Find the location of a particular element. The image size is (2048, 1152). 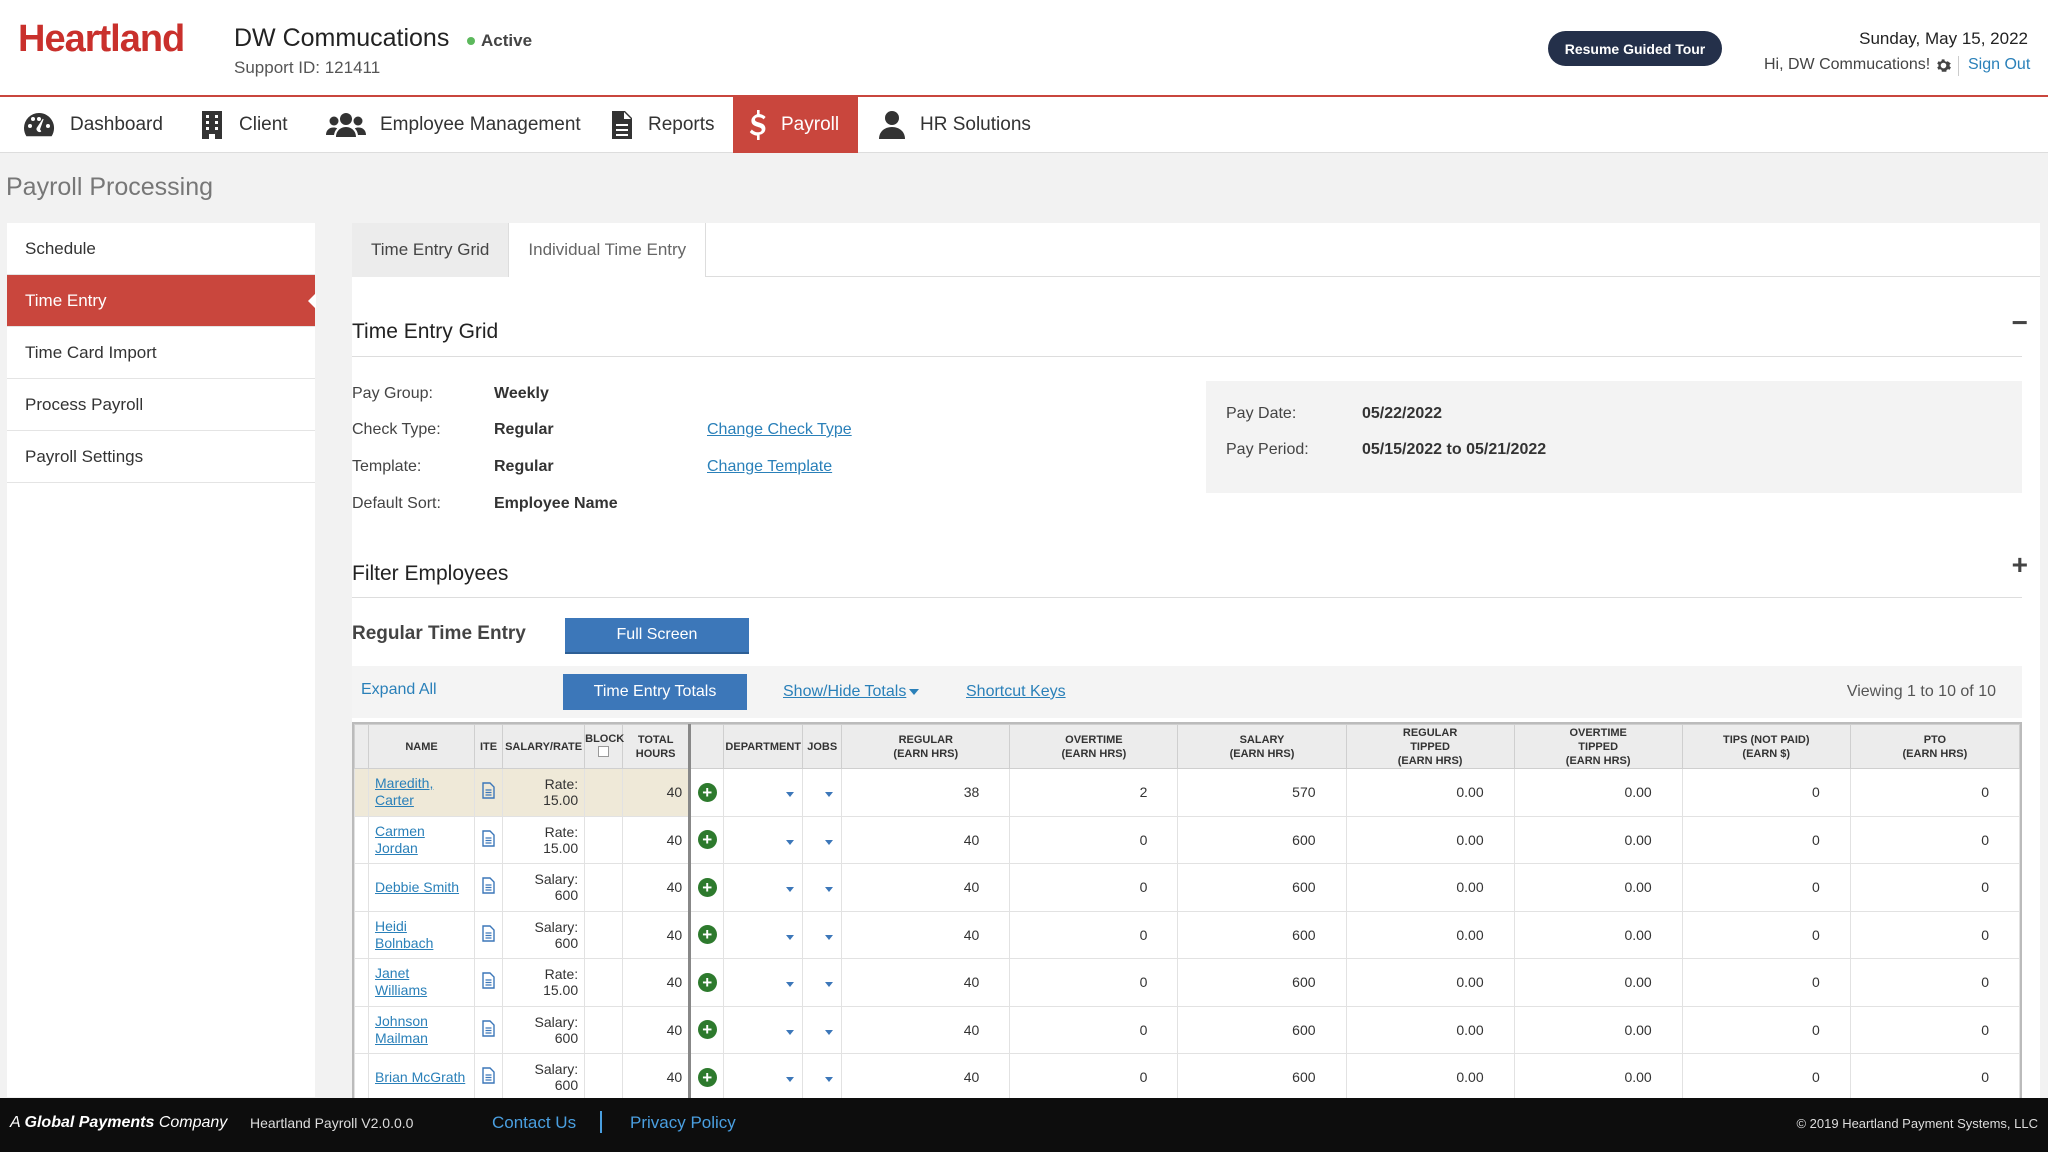

nav-item-reports: Reports is located at coordinates (662, 125).